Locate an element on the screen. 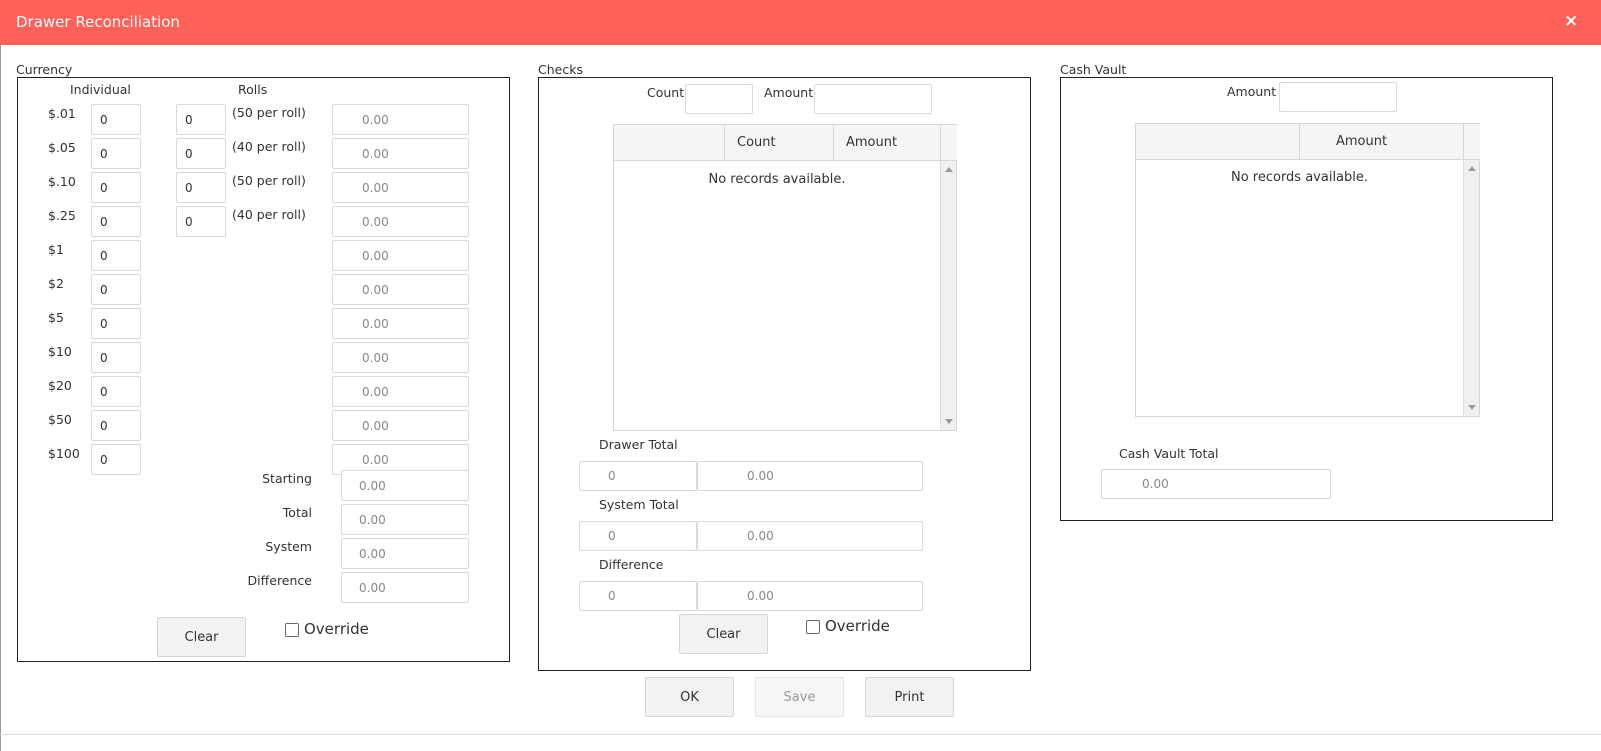 The width and height of the screenshot is (1601, 751). cash-vault-section-label: Cash Vault is located at coordinates (1093, 69).